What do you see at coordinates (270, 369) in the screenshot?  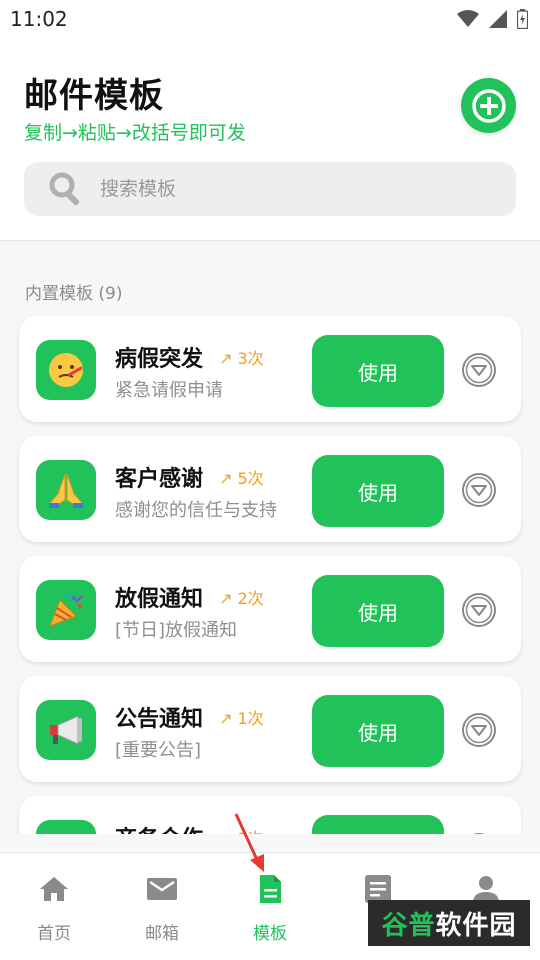 I see `template-card: 病假突发 ↗ 3次 紧急请假申请 使用` at bounding box center [270, 369].